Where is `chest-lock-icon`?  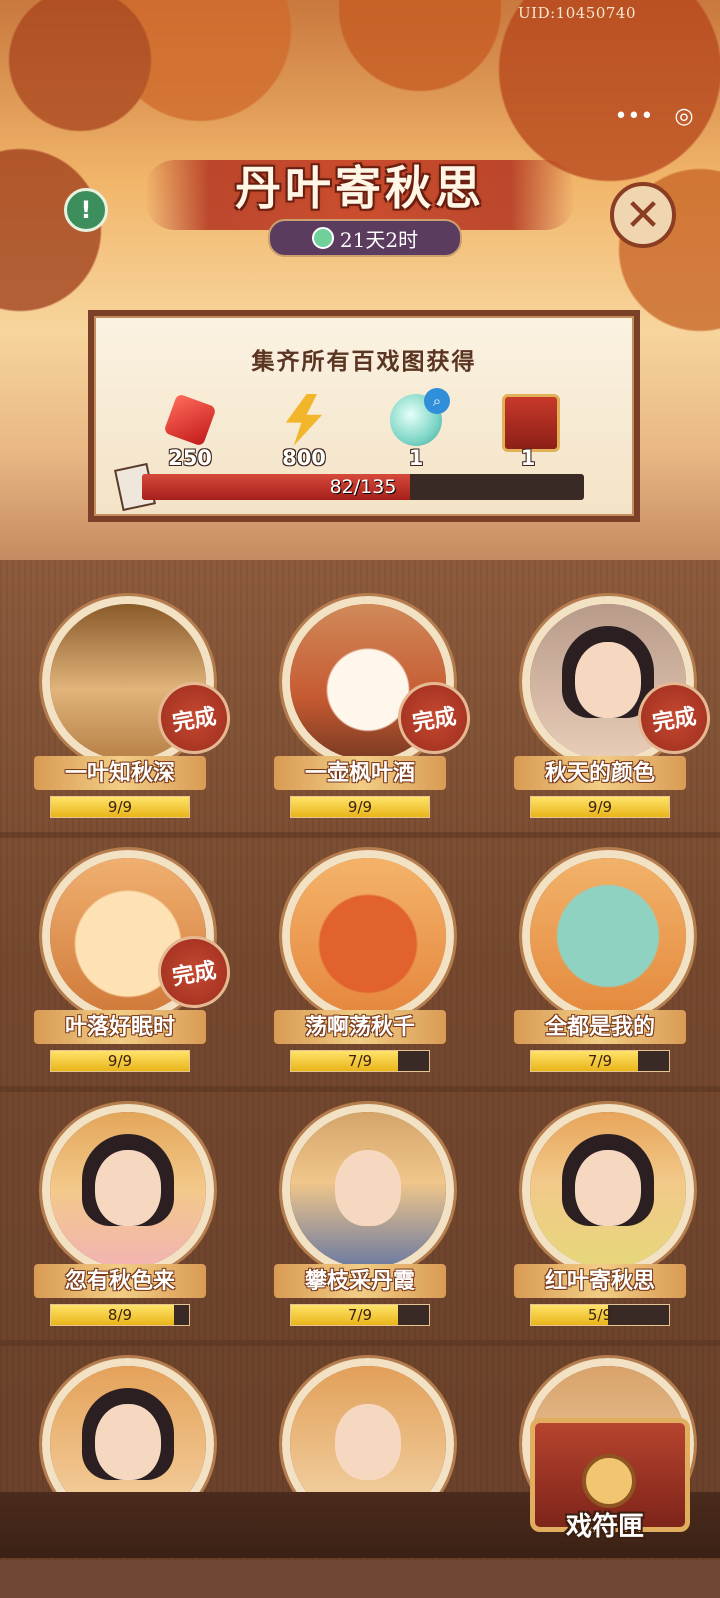
chest-lock-icon is located at coordinates (609, 1481).